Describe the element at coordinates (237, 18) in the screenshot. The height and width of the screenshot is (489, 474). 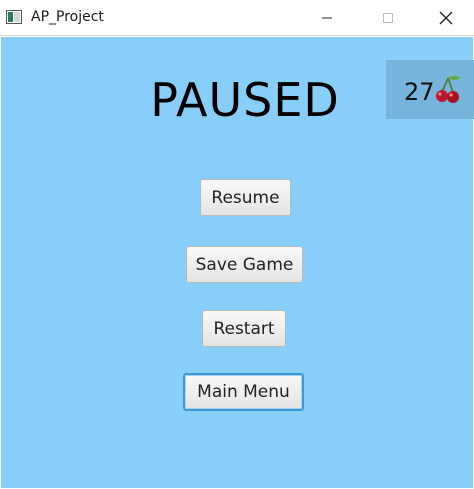
I see `title-bar: AP_Project` at that location.